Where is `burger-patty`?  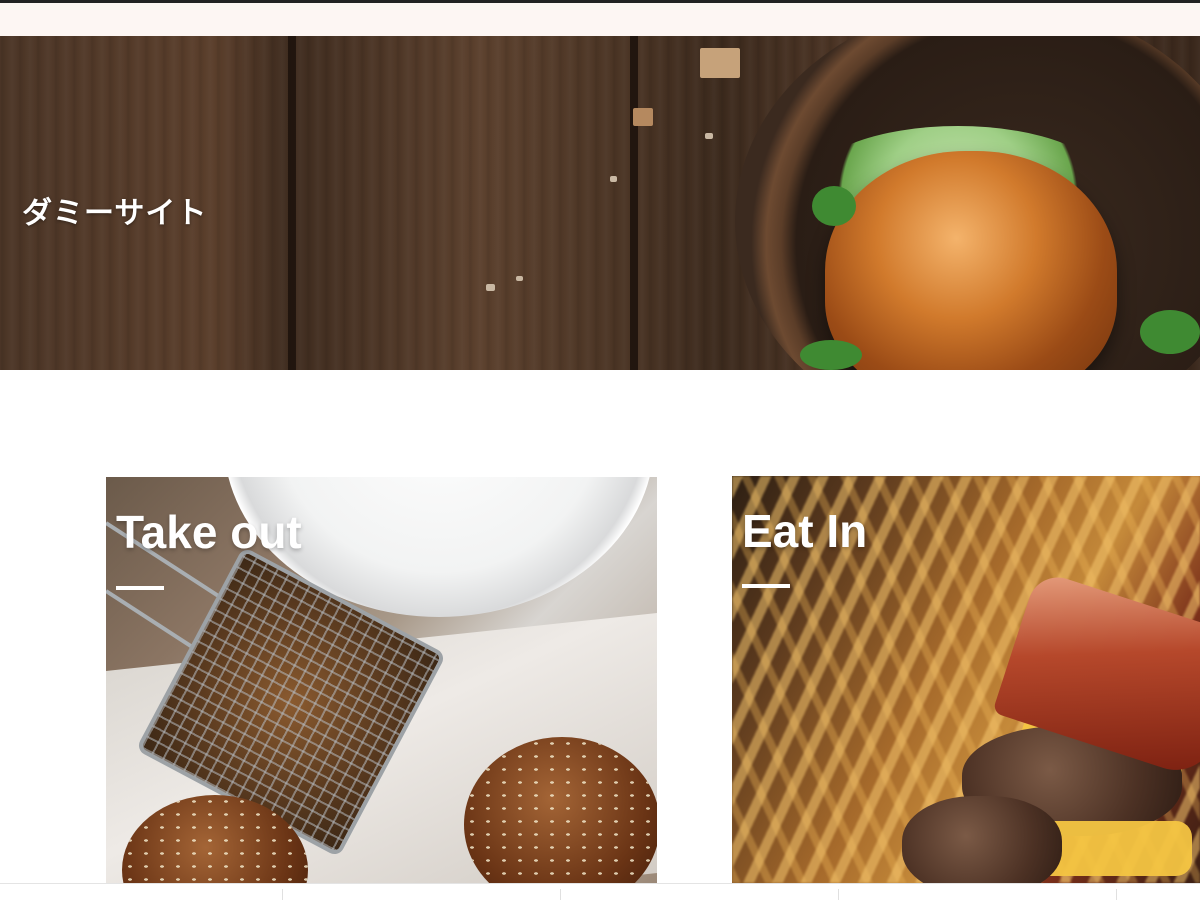
burger-patty is located at coordinates (982, 839).